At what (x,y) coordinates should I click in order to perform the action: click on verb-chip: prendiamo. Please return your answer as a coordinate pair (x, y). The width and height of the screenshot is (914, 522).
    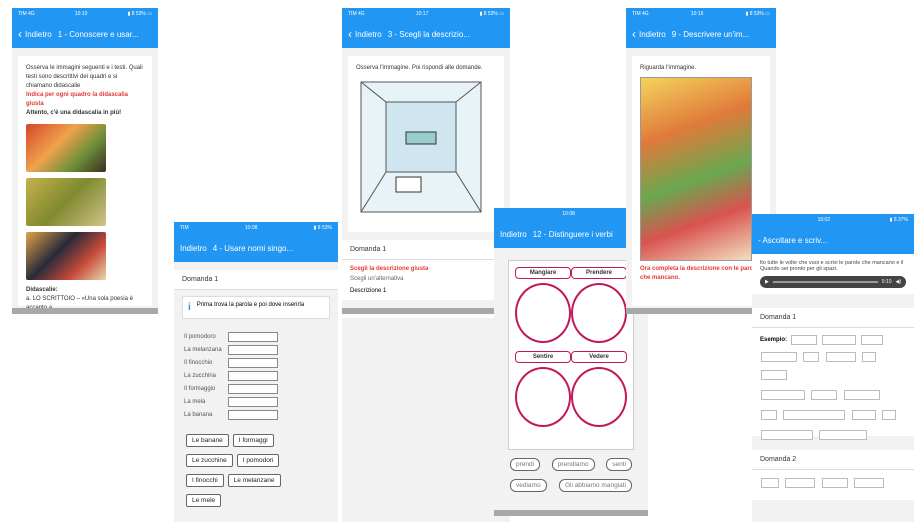
    Looking at the image, I should click on (573, 464).